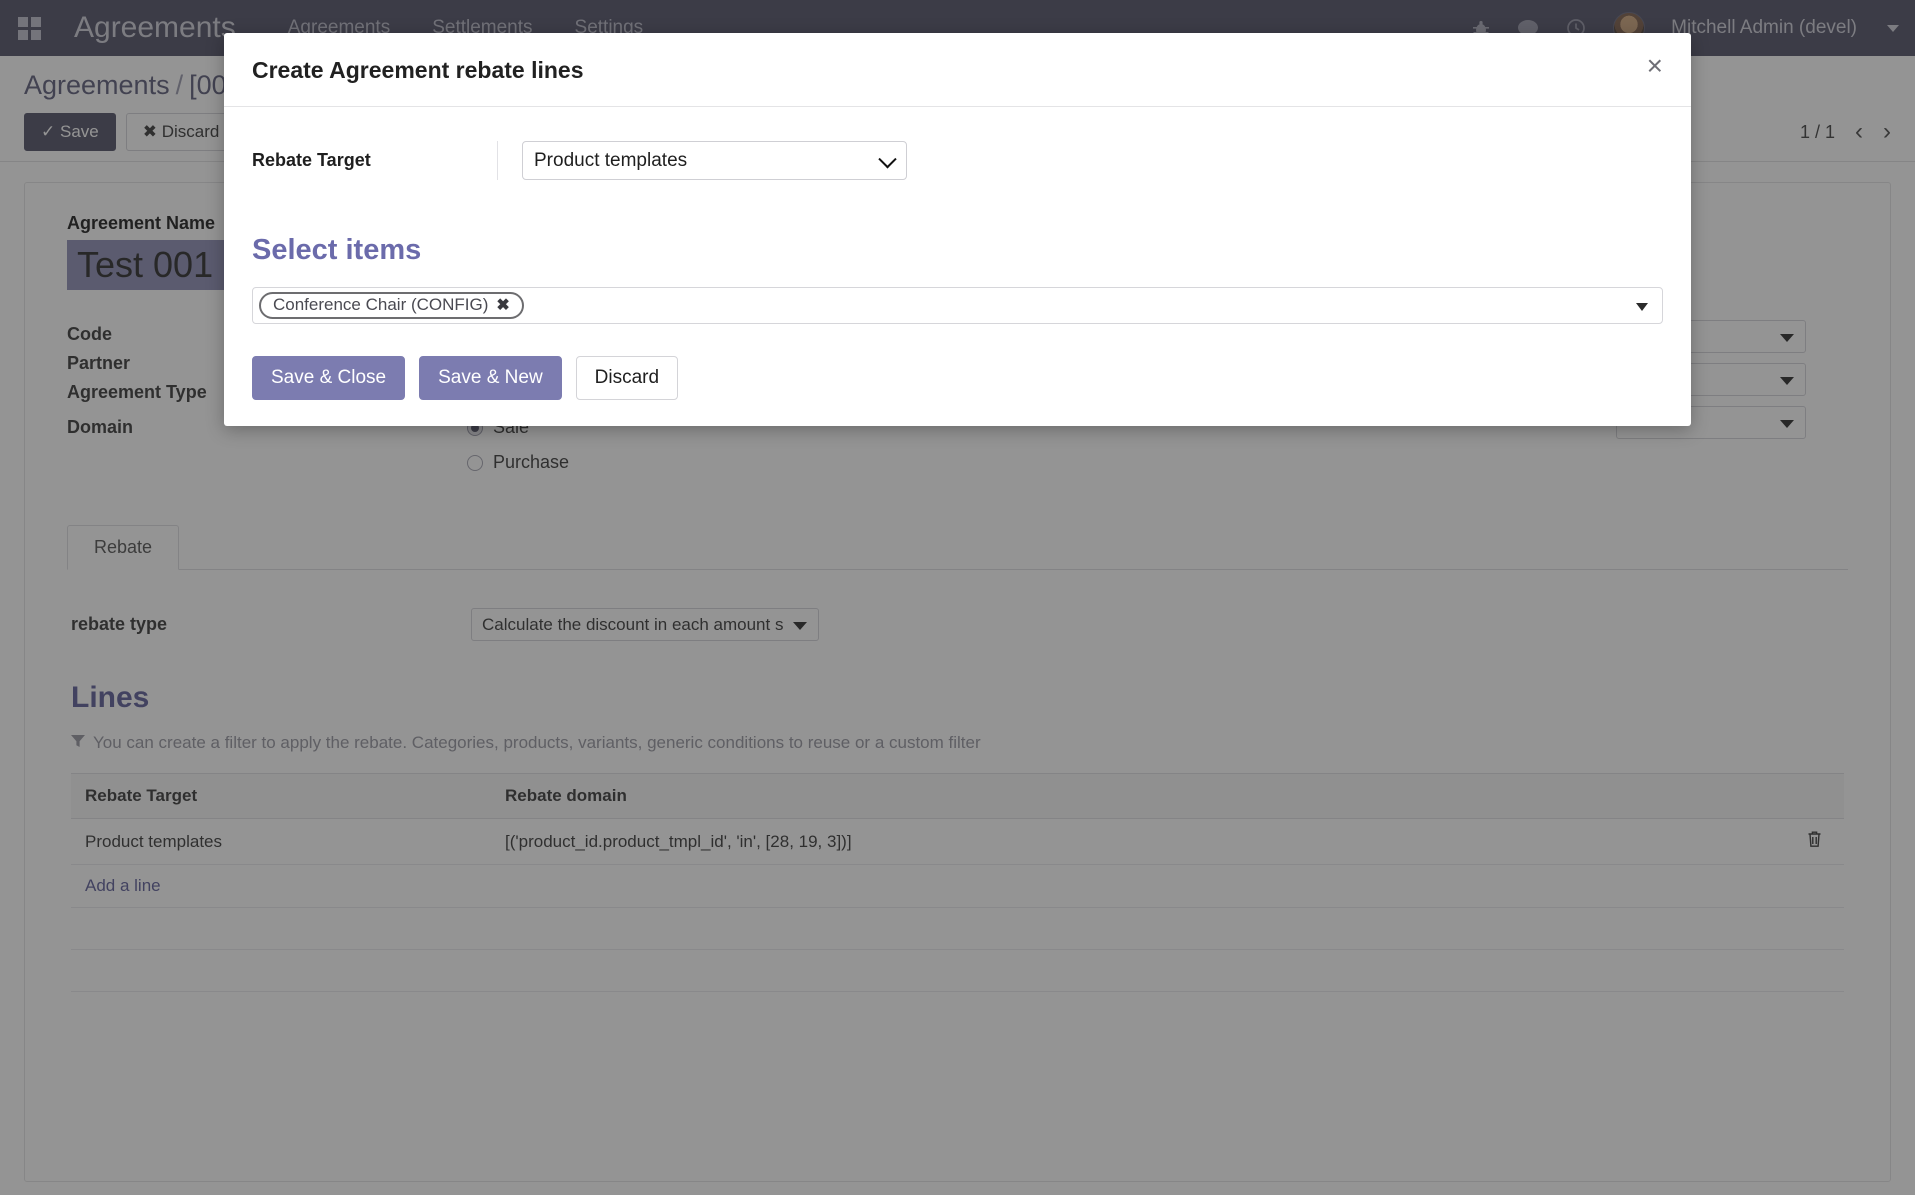 The image size is (1915, 1202). What do you see at coordinates (328, 378) in the screenshot?
I see `save-and-close-button: Save & Close` at bounding box center [328, 378].